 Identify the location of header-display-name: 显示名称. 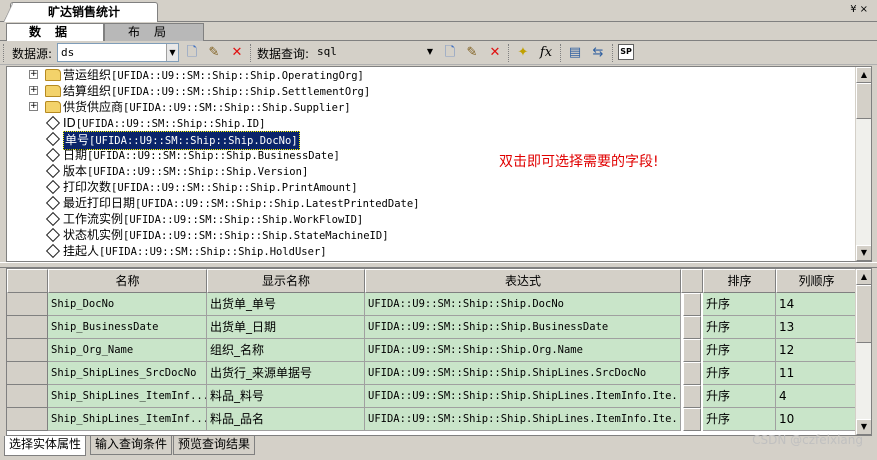
(286, 281).